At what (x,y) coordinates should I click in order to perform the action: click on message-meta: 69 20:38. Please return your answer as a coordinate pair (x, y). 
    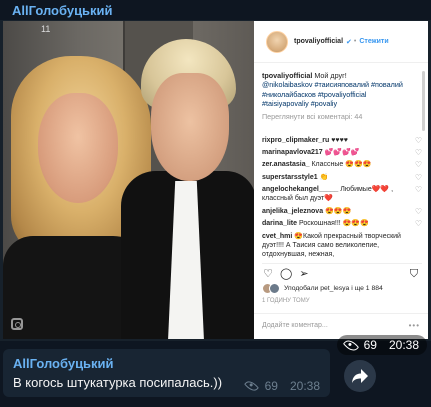
    Looking at the image, I should click on (281, 386).